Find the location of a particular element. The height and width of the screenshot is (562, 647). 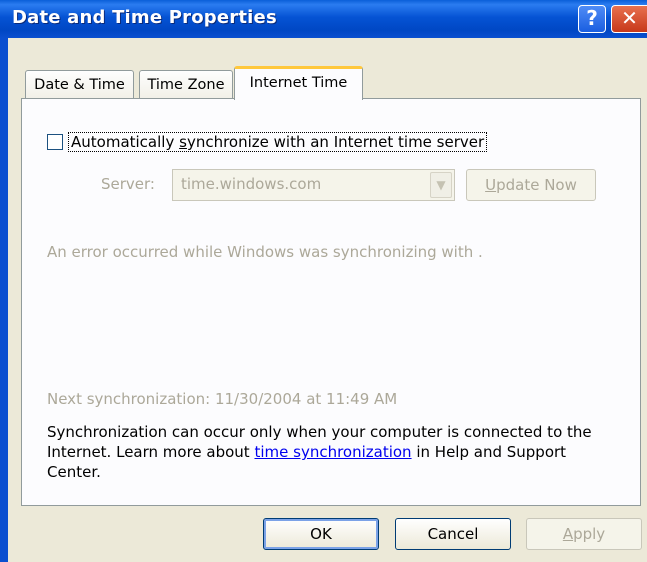

window-title: Date and Time Properties is located at coordinates (144, 17).